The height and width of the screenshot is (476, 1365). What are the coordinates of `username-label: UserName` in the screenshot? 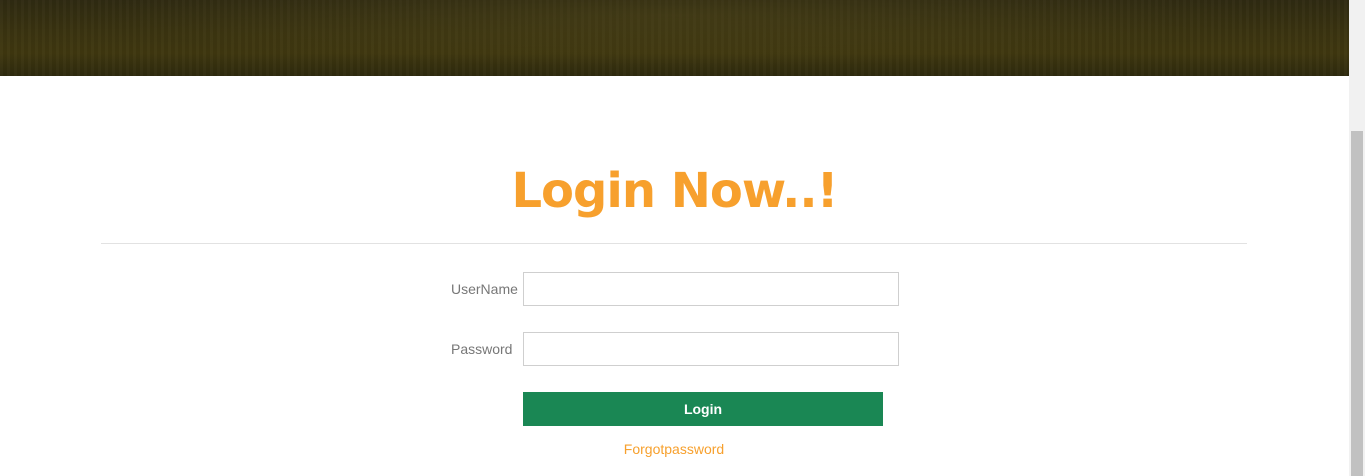 It's located at (484, 289).